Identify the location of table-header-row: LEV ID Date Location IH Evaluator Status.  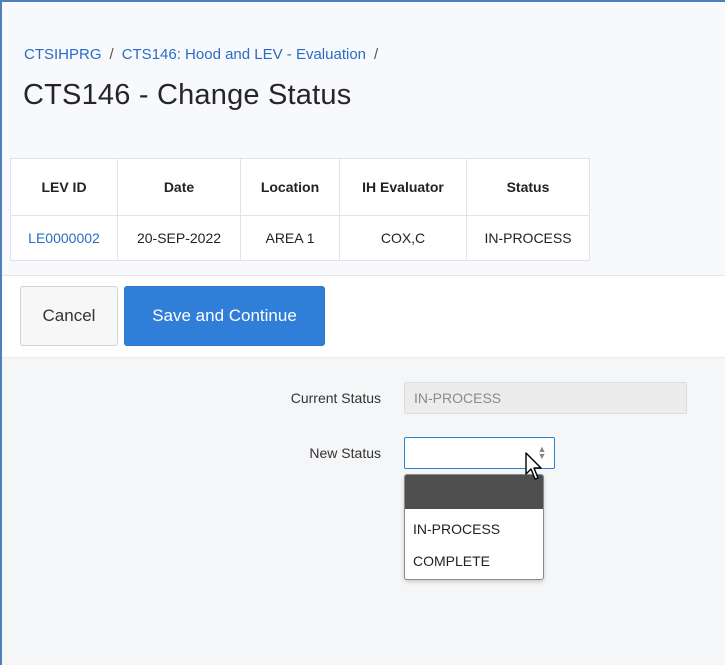
(300, 187).